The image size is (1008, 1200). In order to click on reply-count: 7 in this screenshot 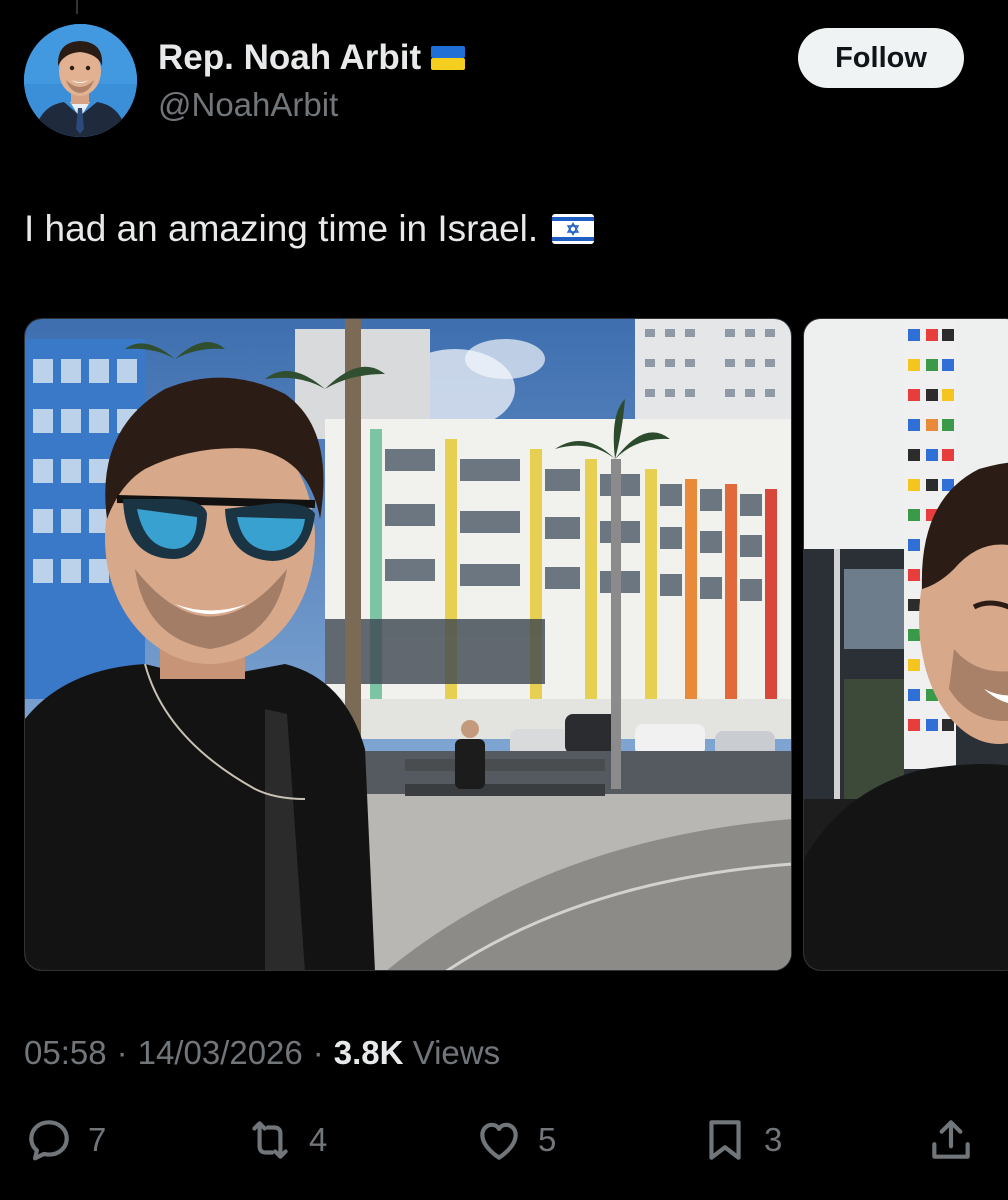, I will do `click(97, 1139)`.